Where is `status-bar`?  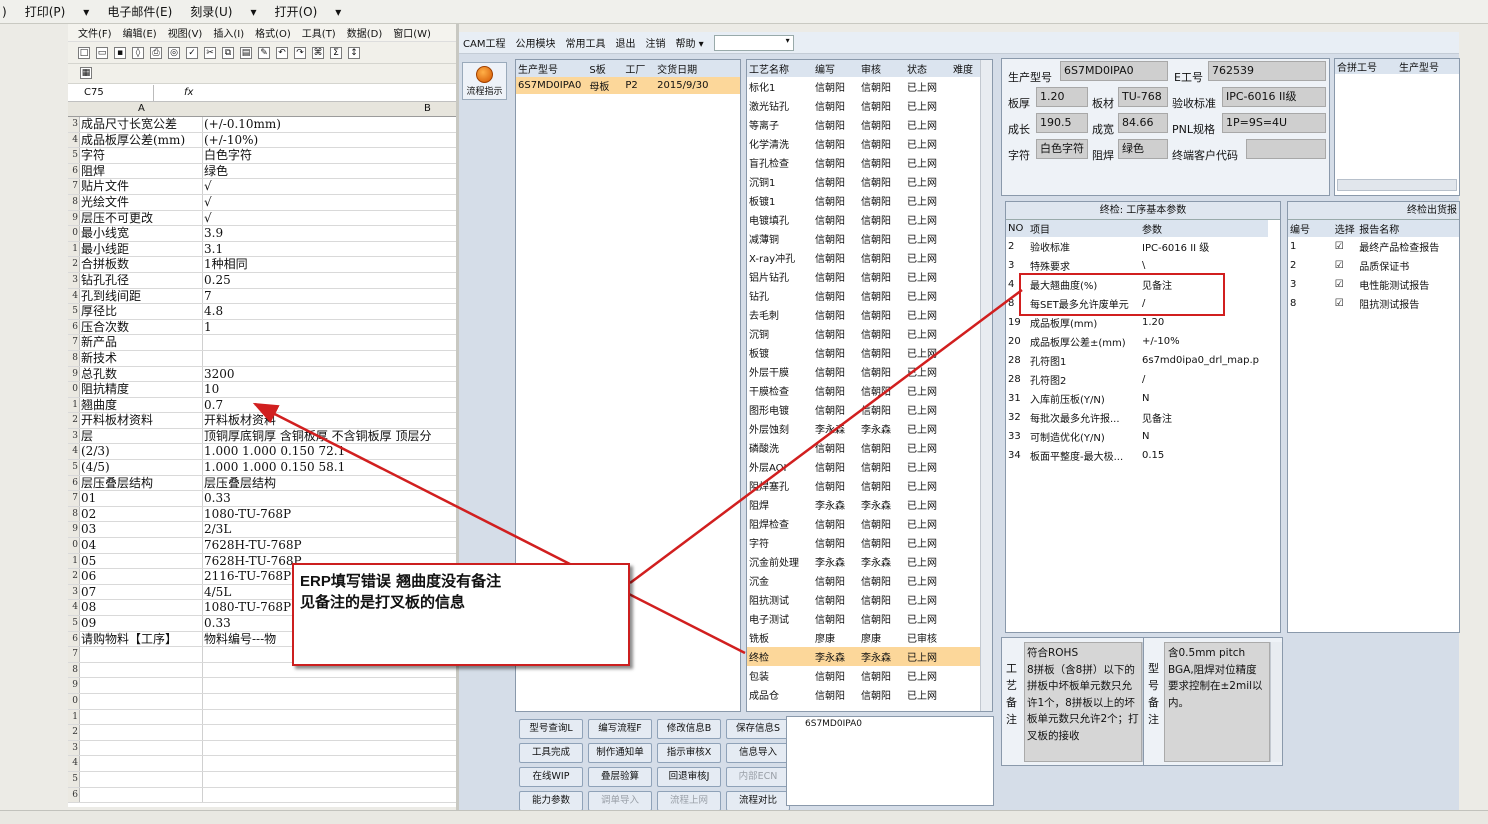
status-bar is located at coordinates (744, 817).